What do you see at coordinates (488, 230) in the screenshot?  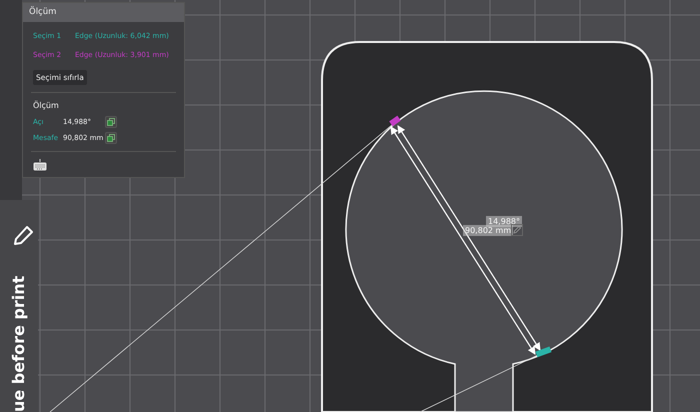 I see `distance-label: 90,802 mm` at bounding box center [488, 230].